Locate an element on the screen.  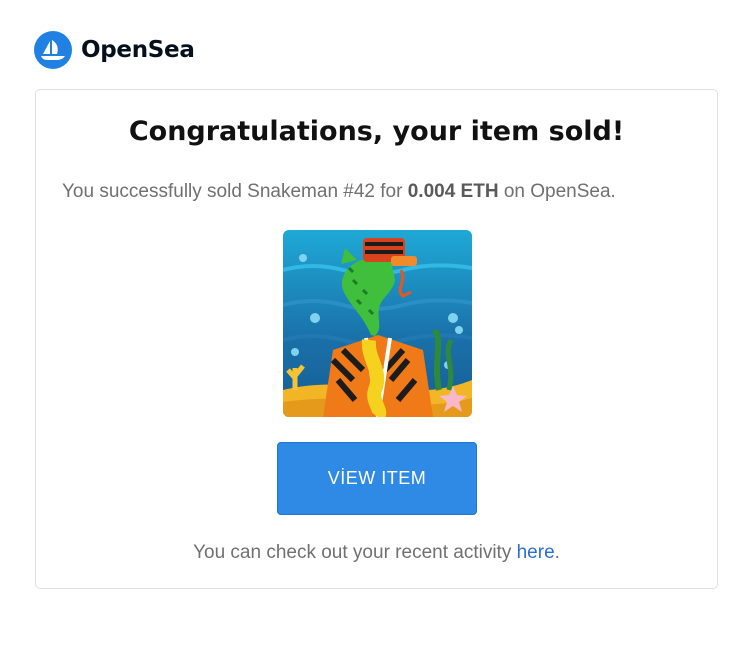
snakeman-42-nft-image is located at coordinates (377, 323).